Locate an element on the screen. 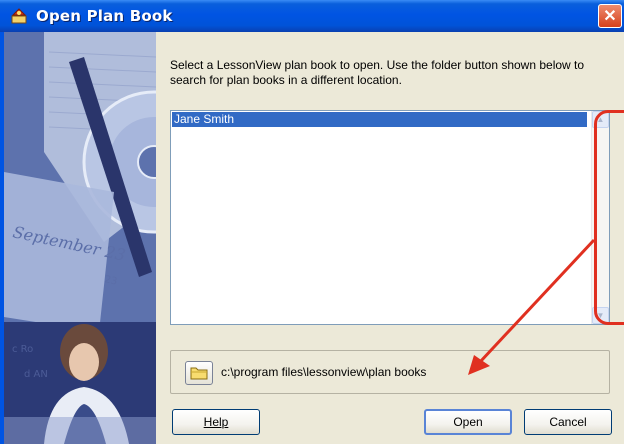 This screenshot has width=624, height=444. window-title: Open Plan Book is located at coordinates (104, 16).